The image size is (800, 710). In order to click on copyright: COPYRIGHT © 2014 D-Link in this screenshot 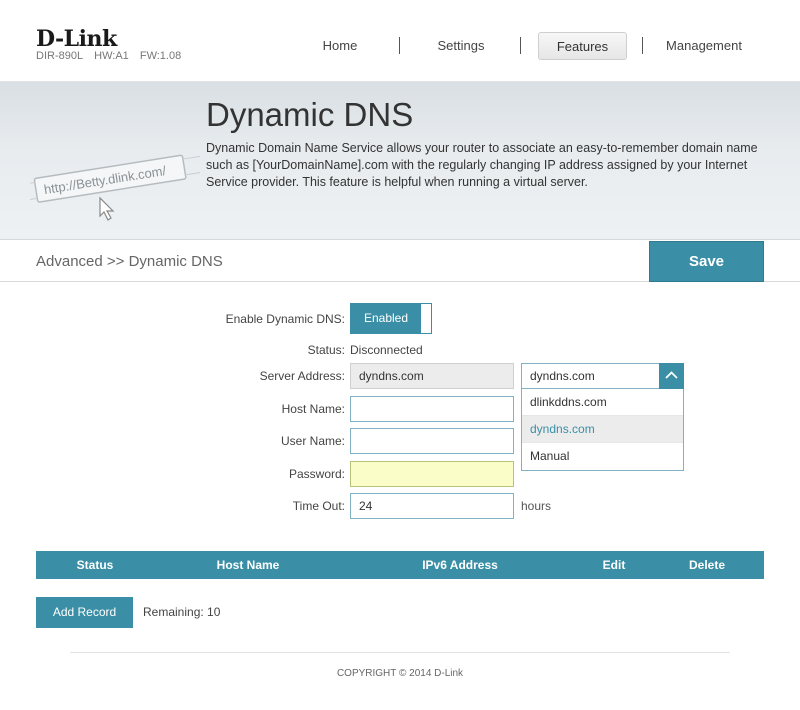, I will do `click(400, 673)`.